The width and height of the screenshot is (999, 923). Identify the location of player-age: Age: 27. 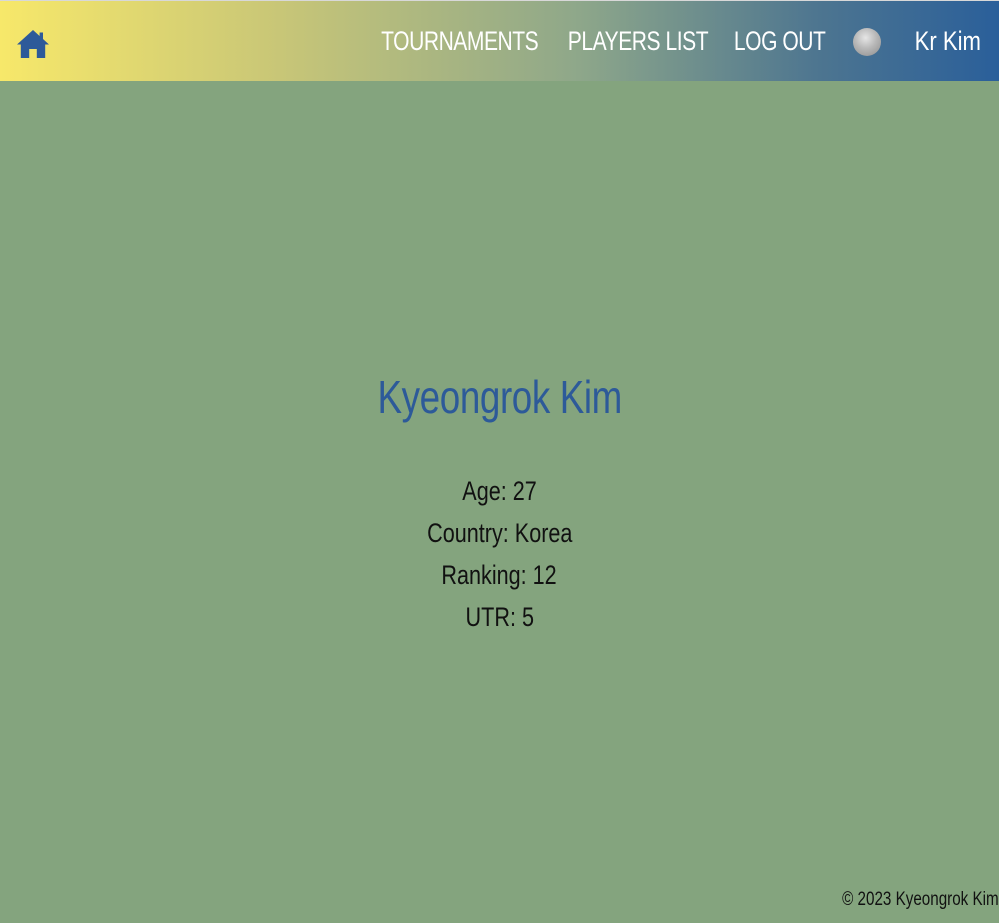
(499, 491).